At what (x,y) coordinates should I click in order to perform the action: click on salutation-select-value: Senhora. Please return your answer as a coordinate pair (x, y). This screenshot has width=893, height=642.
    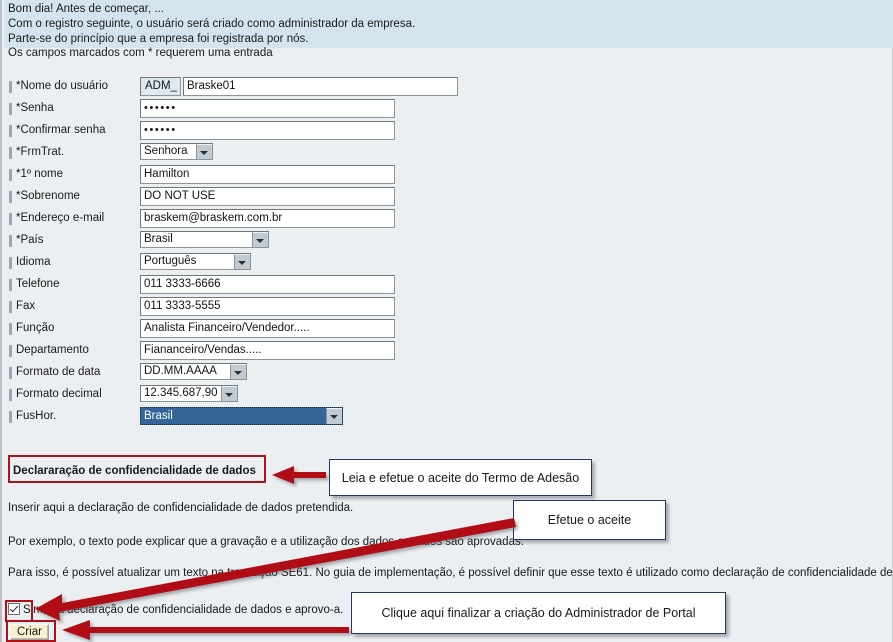
    Looking at the image, I should click on (166, 151).